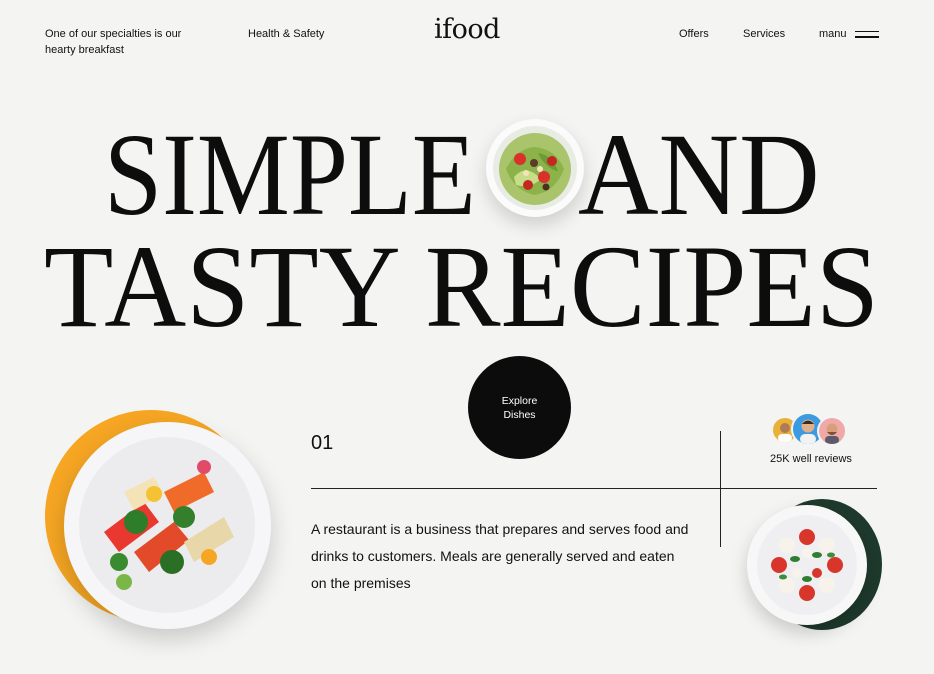  What do you see at coordinates (694, 34) in the screenshot?
I see `offers-link: Offers` at bounding box center [694, 34].